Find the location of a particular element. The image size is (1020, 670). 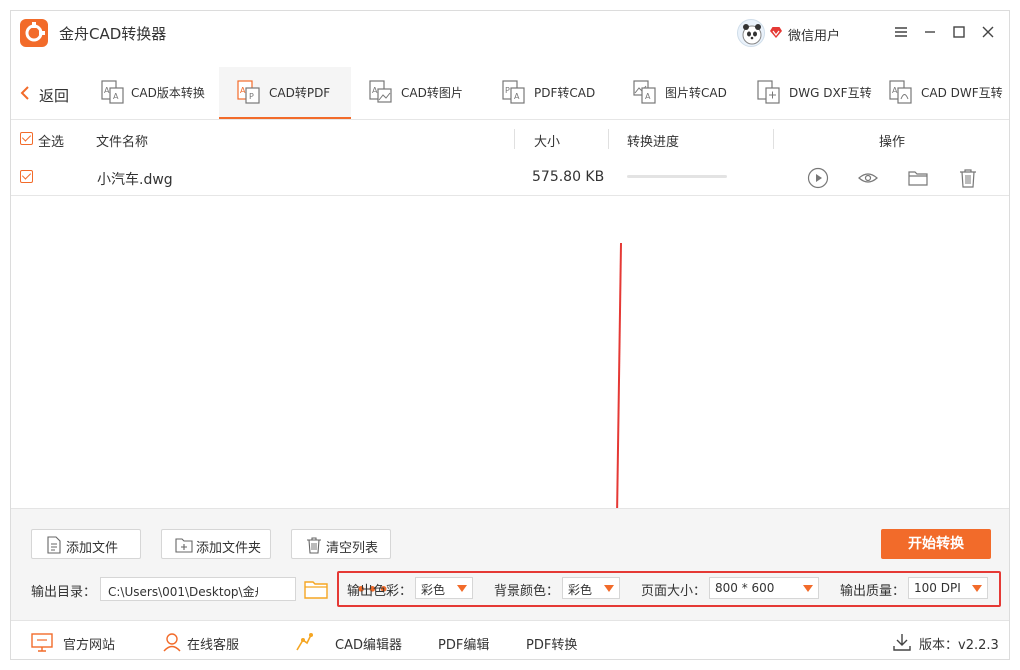

output-dir-field: C:\Users\001\Desktop\金舟 ••• is located at coordinates (244, 589).